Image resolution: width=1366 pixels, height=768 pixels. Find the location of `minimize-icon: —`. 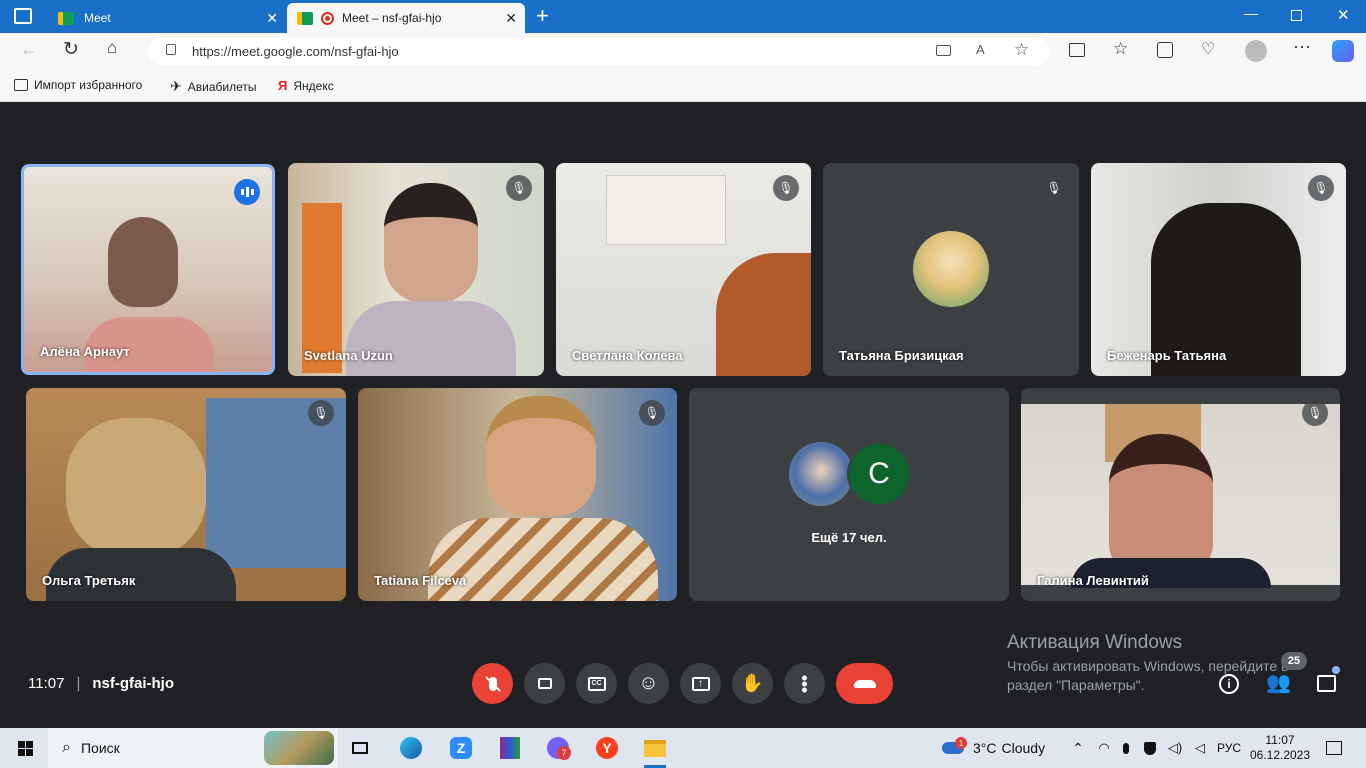

minimize-icon: — is located at coordinates (1251, 13).